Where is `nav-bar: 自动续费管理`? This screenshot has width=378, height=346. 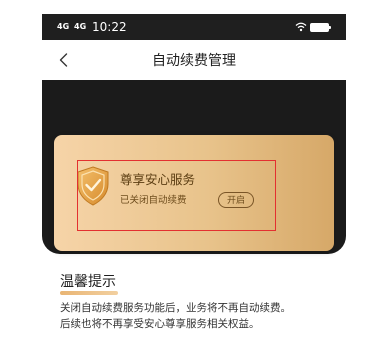 nav-bar: 自动续费管理 is located at coordinates (194, 60).